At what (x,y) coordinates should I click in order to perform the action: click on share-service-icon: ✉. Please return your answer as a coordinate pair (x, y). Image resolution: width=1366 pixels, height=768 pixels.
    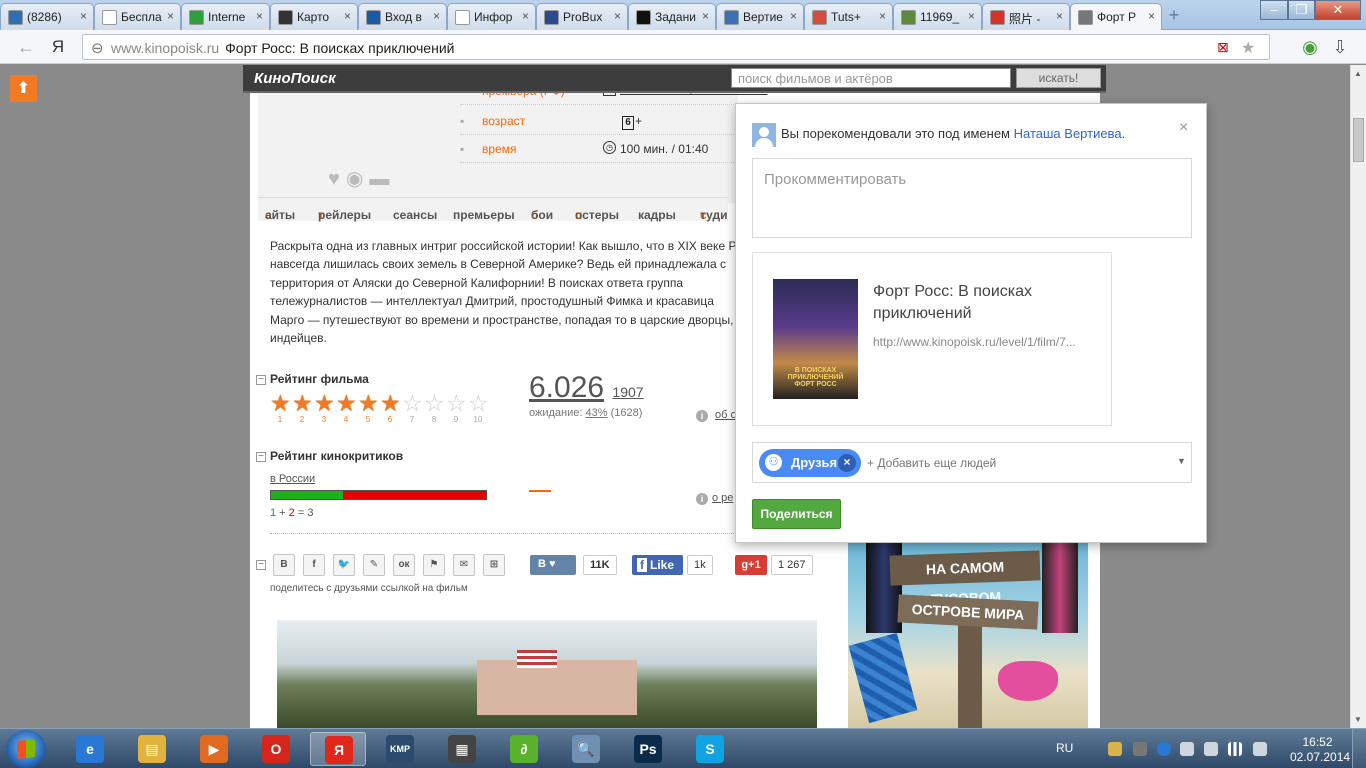
    Looking at the image, I should click on (464, 565).